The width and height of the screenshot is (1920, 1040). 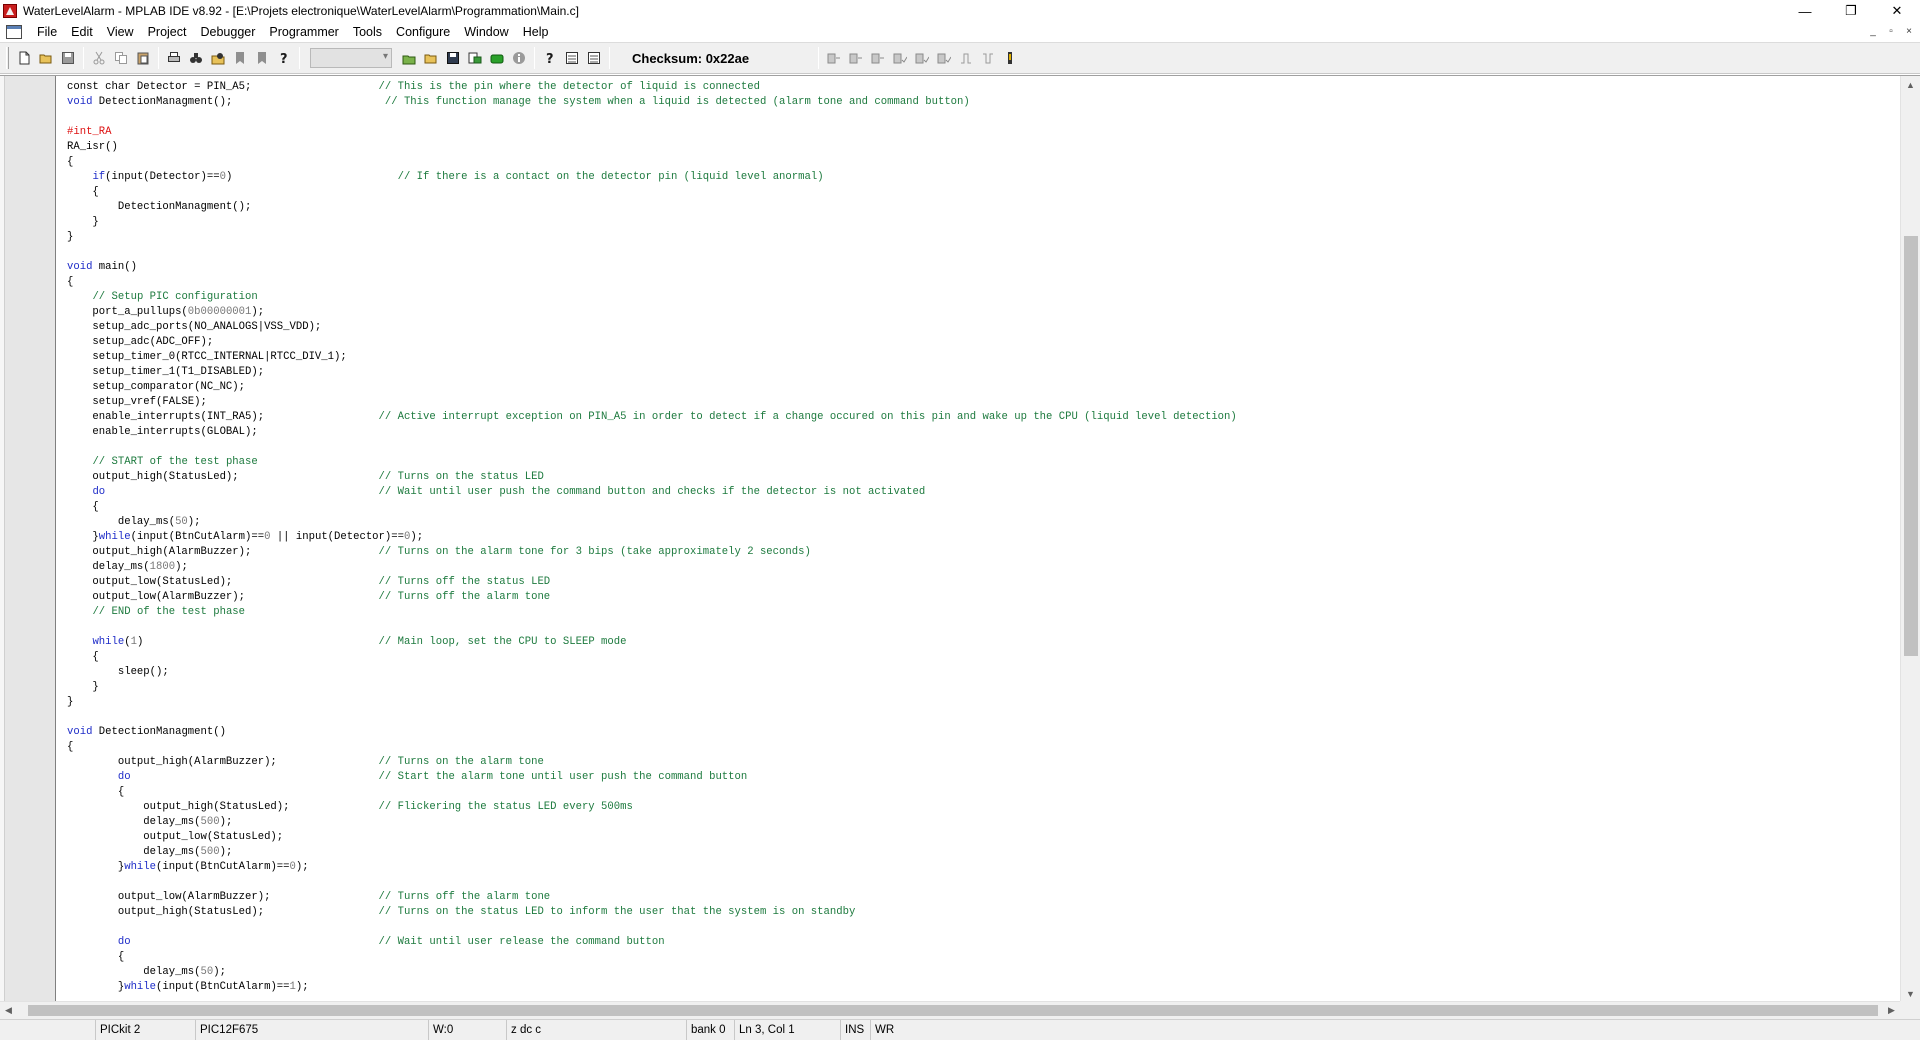 What do you see at coordinates (262, 58) in the screenshot?
I see `bookmark-prev-icon` at bounding box center [262, 58].